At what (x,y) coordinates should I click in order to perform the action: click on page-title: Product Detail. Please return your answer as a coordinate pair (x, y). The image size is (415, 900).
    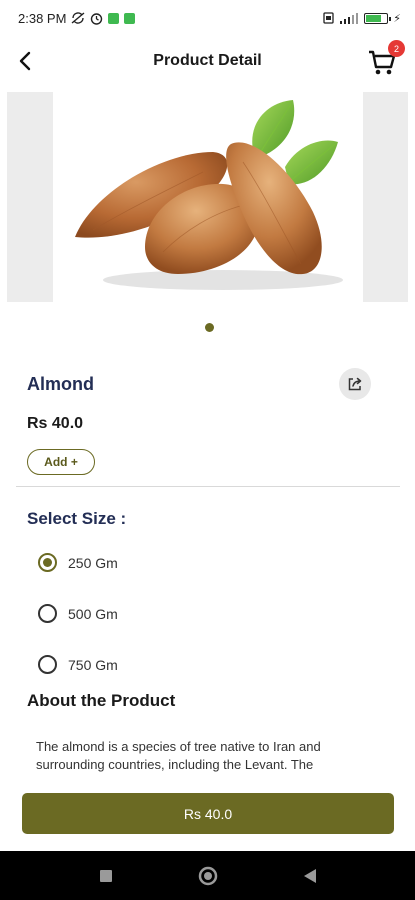
    Looking at the image, I should click on (207, 60).